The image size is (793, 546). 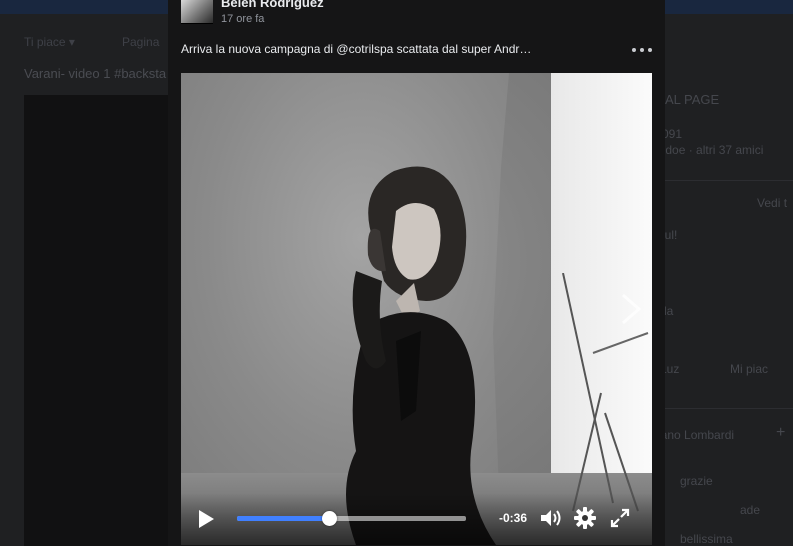 I want to click on chevron-right-icon, so click(x=631, y=309).